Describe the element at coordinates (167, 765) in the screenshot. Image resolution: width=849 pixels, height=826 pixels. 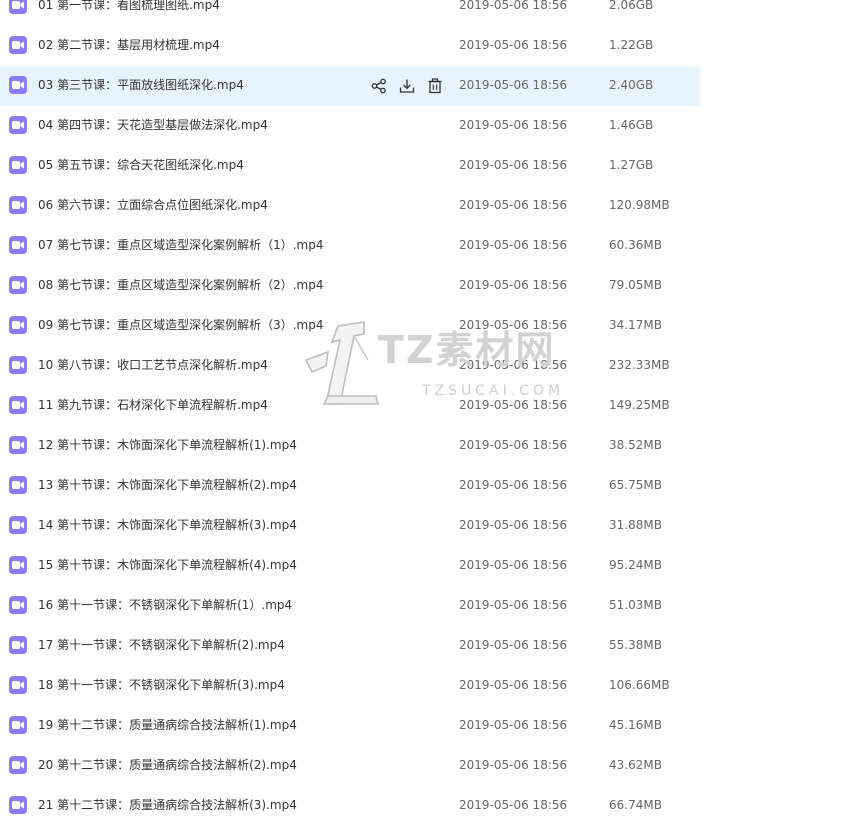
I see `file-name: 20 第十二节课：质量通病综合技法解析(2).mp4` at that location.